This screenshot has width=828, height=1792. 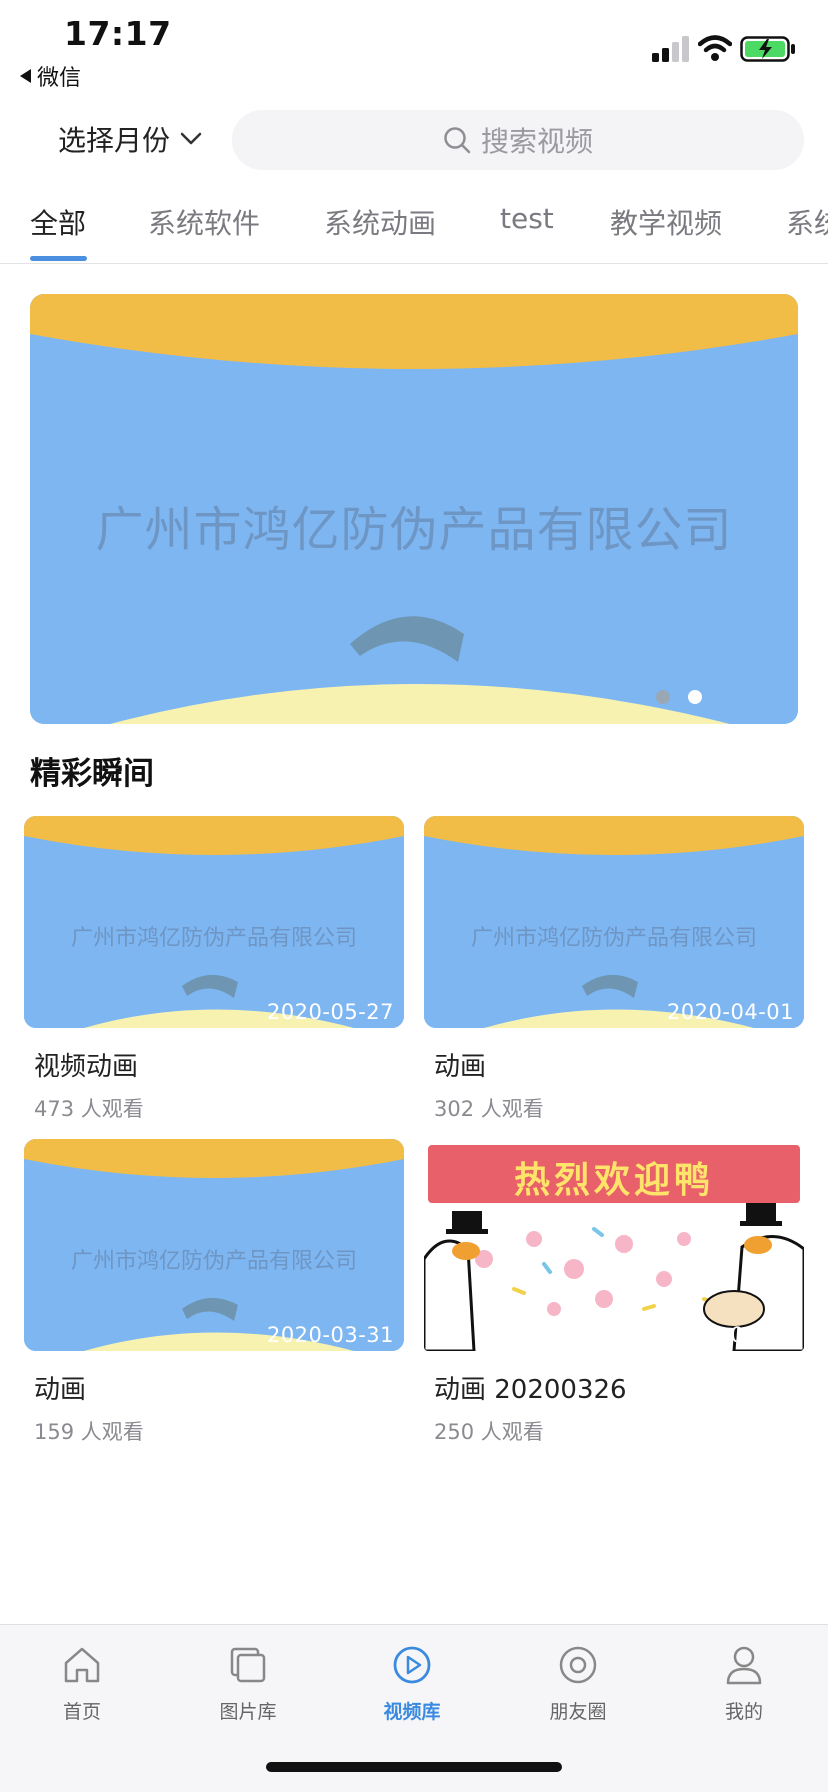 I want to click on video-date: 2020-03-31, so click(x=330, y=1335).